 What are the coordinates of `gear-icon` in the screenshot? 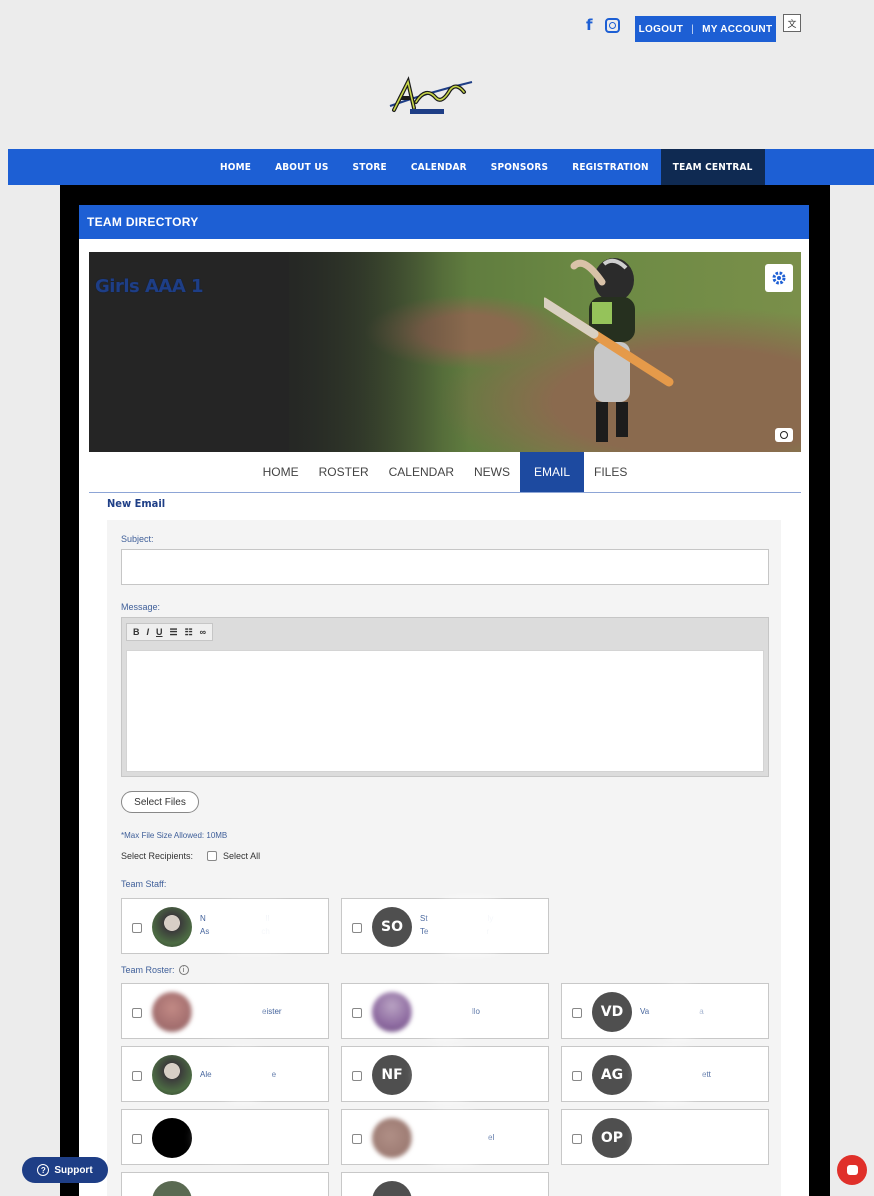 It's located at (779, 278).